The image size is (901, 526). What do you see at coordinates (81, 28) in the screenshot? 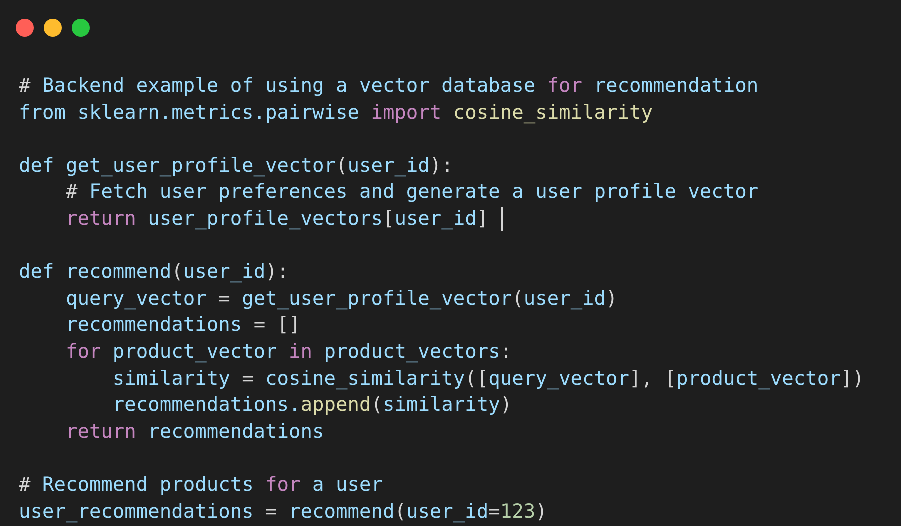
I see `maximize-button` at bounding box center [81, 28].